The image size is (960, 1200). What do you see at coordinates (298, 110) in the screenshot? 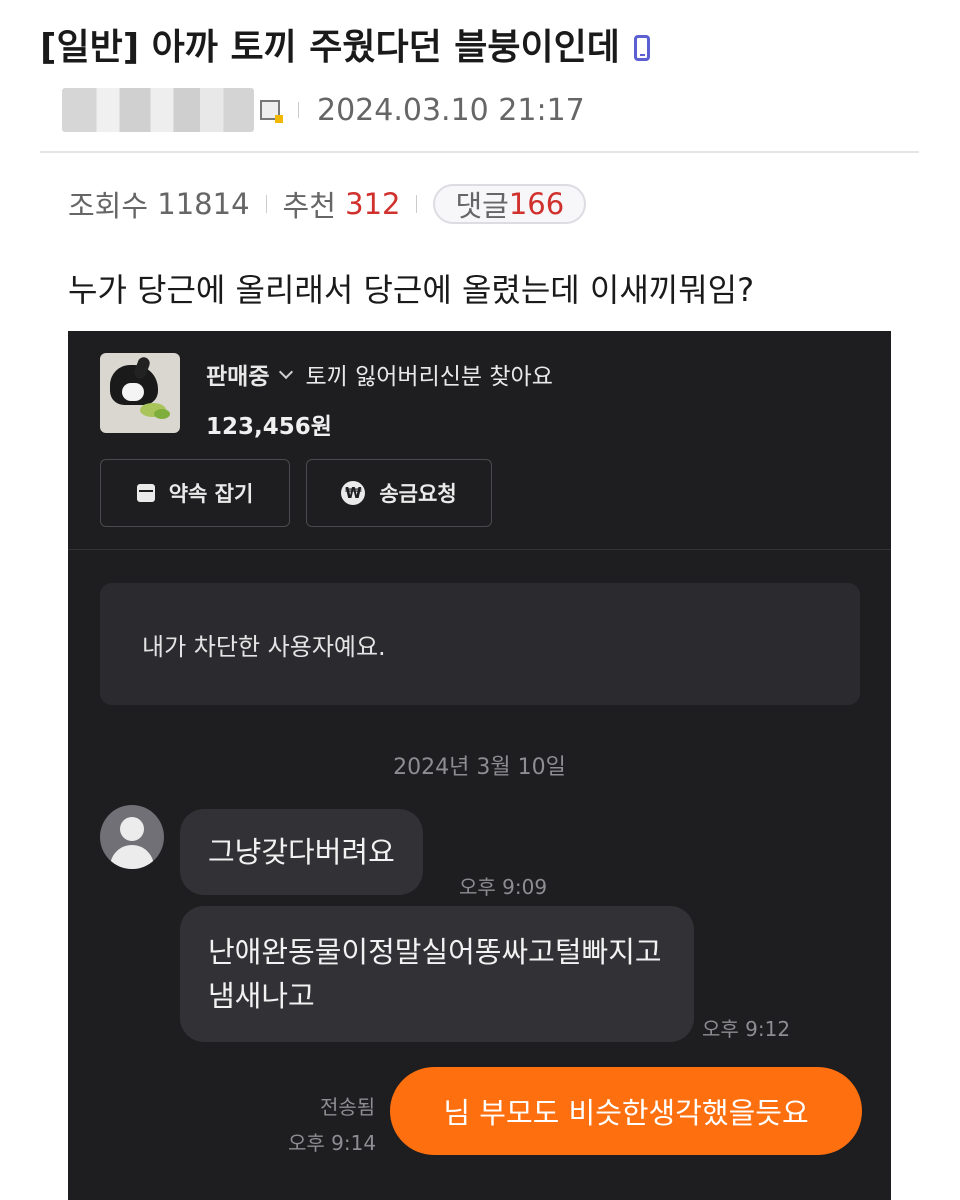
I see `meta-divider` at bounding box center [298, 110].